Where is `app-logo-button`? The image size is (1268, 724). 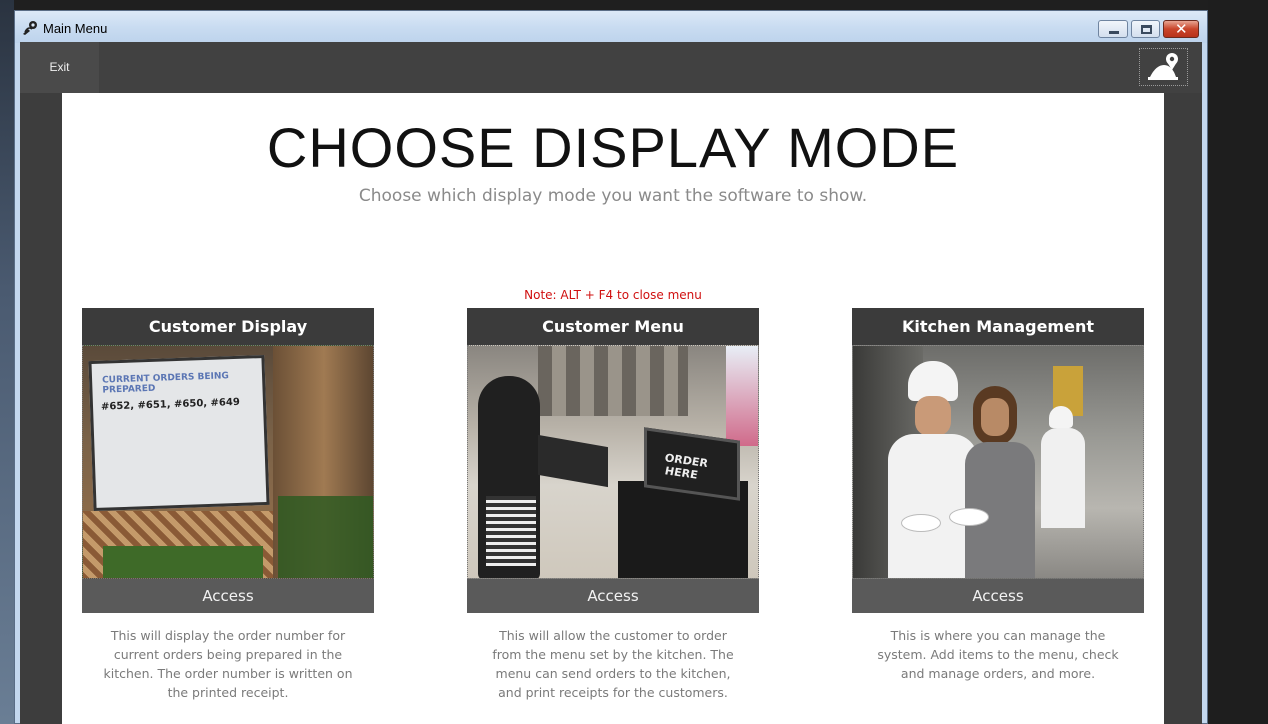 app-logo-button is located at coordinates (1163, 67).